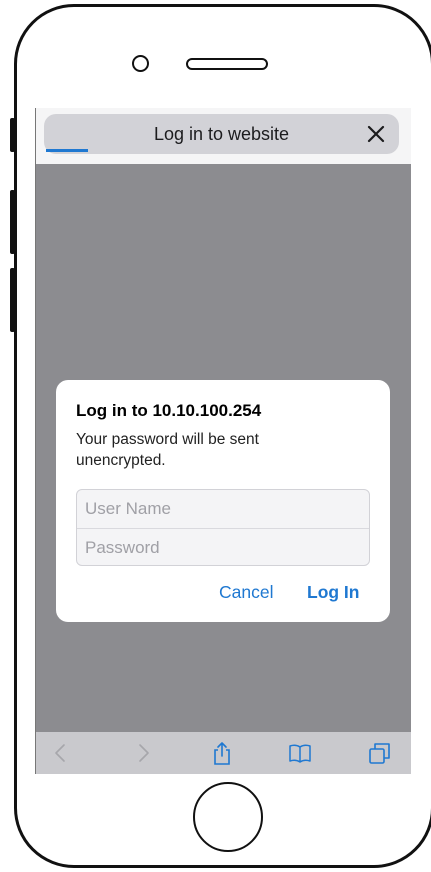  What do you see at coordinates (227, 64) in the screenshot?
I see `speaker-grille` at bounding box center [227, 64].